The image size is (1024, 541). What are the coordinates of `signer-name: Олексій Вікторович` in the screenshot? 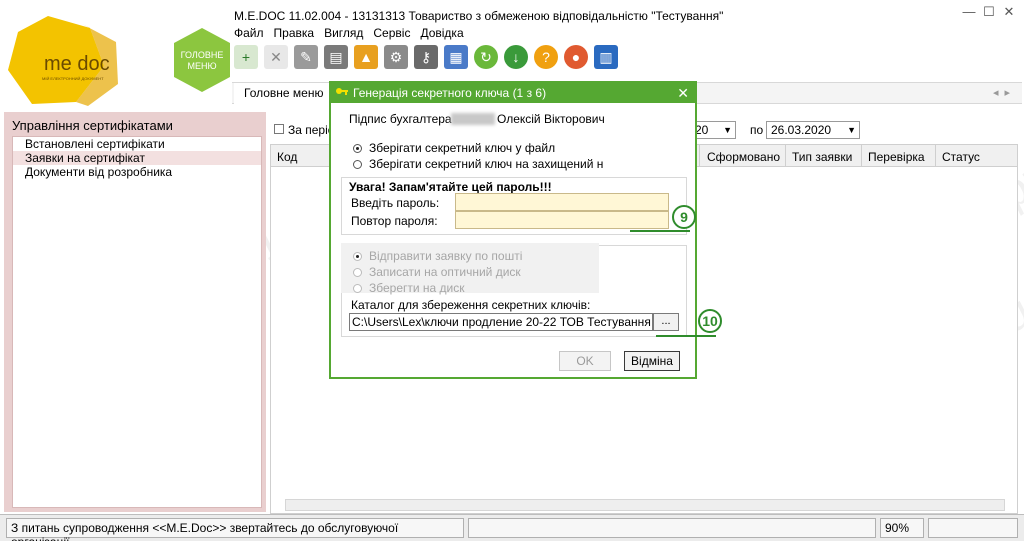 It's located at (551, 119).